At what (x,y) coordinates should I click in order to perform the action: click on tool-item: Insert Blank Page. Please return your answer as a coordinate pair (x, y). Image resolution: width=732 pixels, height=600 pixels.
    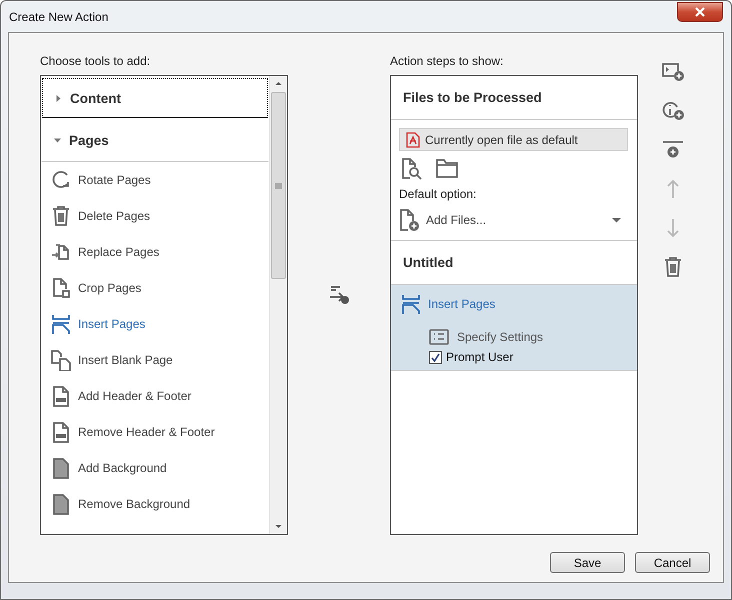
    Looking at the image, I should click on (155, 360).